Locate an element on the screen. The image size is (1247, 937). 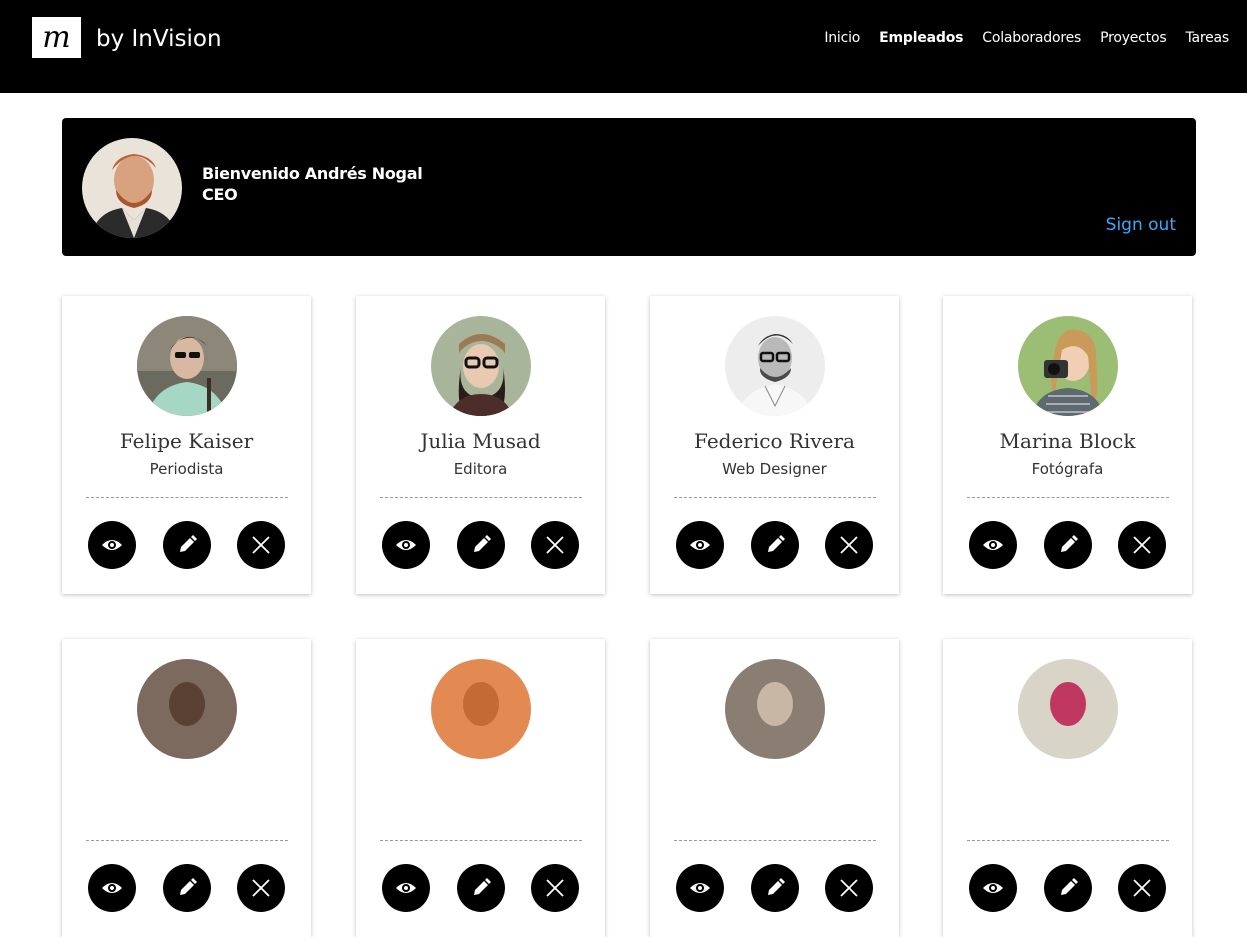
employee-name: Julia Musad is located at coordinates (480, 441).